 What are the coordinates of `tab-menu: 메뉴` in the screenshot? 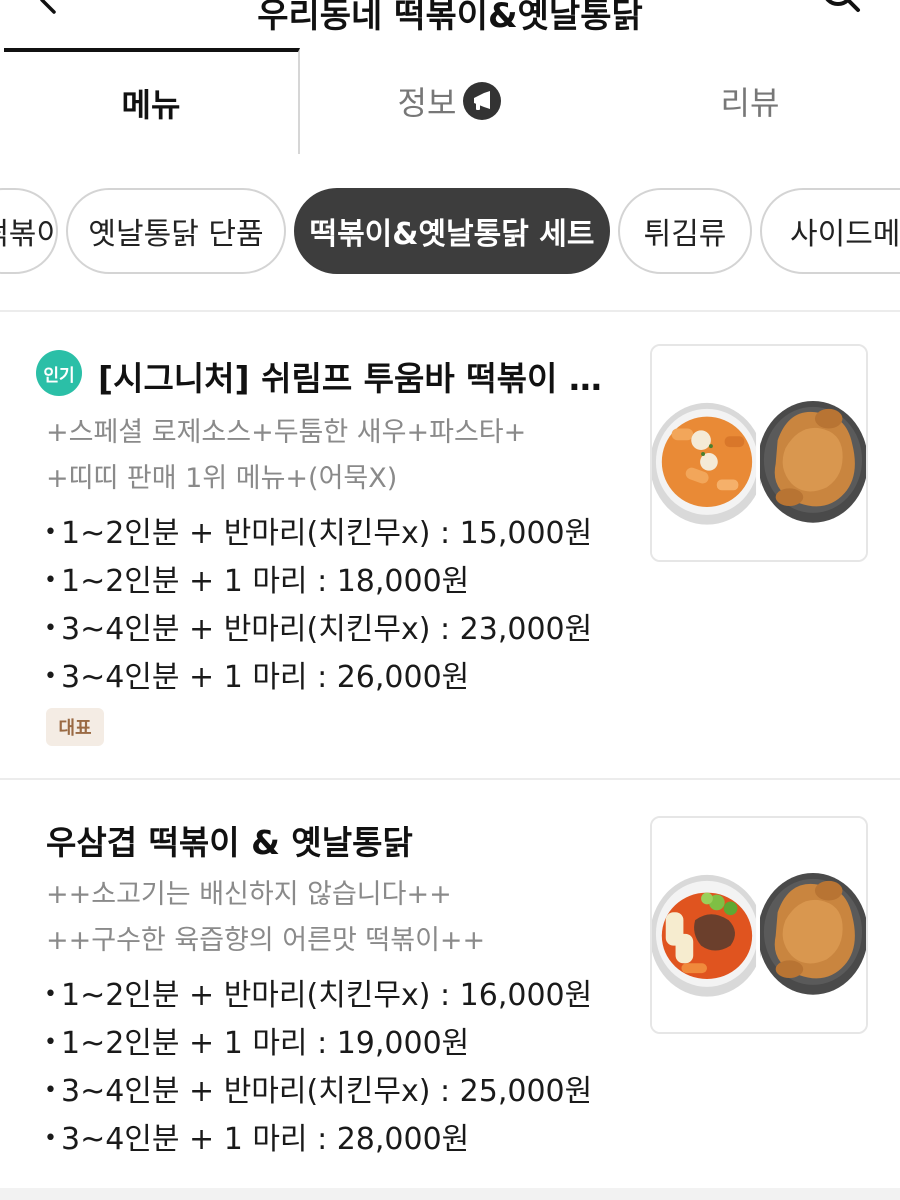 It's located at (152, 101).